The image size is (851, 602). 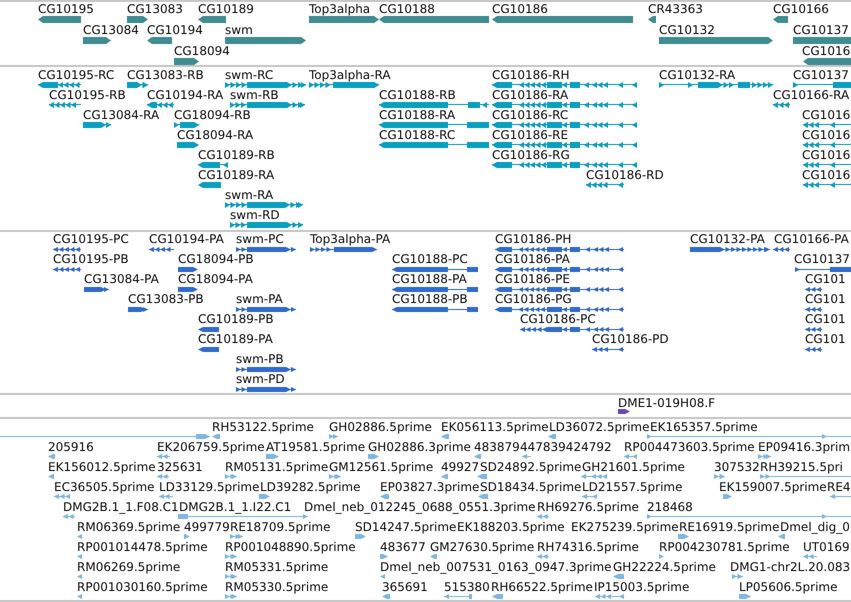 I want to click on transcript-label: CG10186-RG, so click(x=531, y=155).